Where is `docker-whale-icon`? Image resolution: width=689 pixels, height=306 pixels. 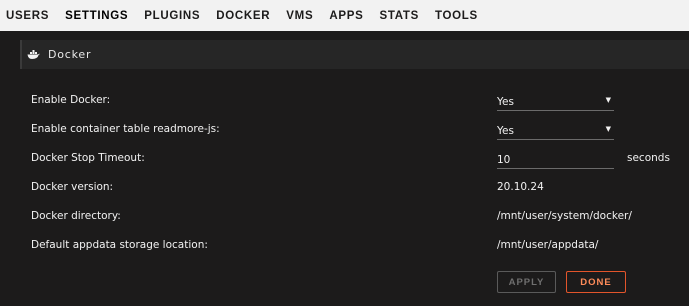
docker-whale-icon is located at coordinates (33, 54).